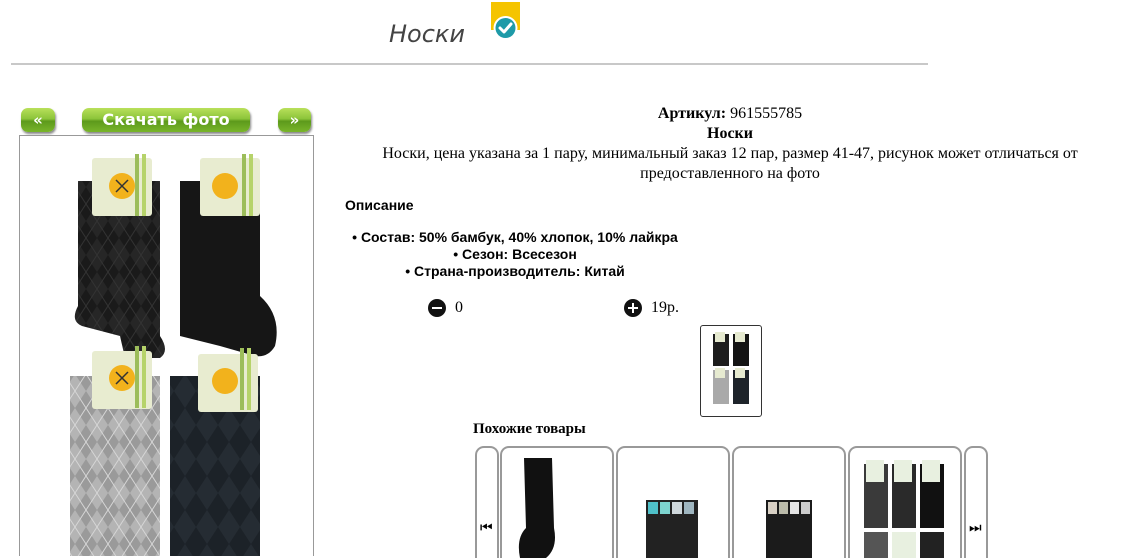 Image resolution: width=1121 pixels, height=558 pixels. Describe the element at coordinates (379, 205) in the screenshot. I see `description-heading: Описание` at that location.